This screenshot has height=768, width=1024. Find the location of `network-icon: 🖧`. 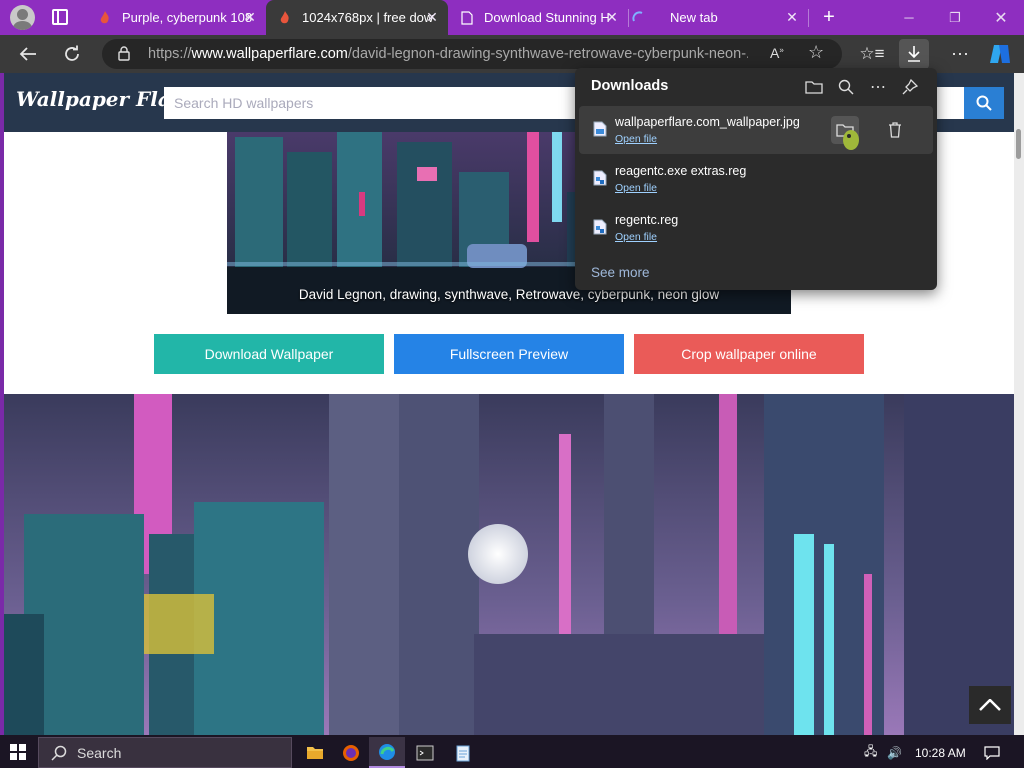

network-icon: 🖧 is located at coordinates (870, 752).